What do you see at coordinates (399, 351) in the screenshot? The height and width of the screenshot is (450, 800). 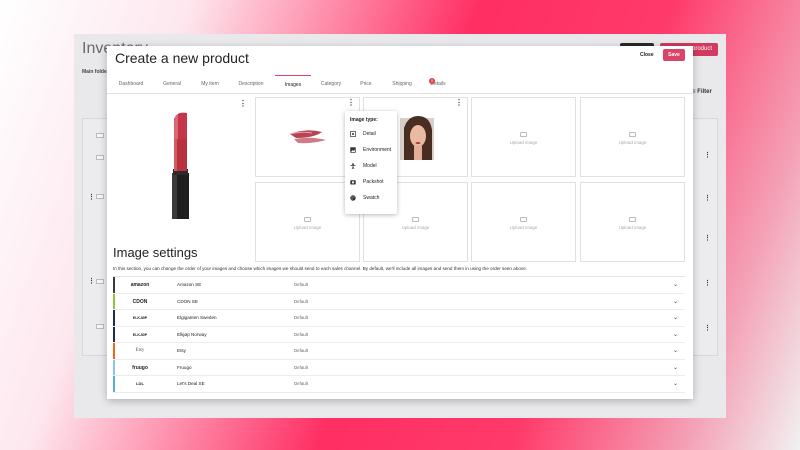 I see `channel-row: Etsy Etsy Default ⌄` at bounding box center [399, 351].